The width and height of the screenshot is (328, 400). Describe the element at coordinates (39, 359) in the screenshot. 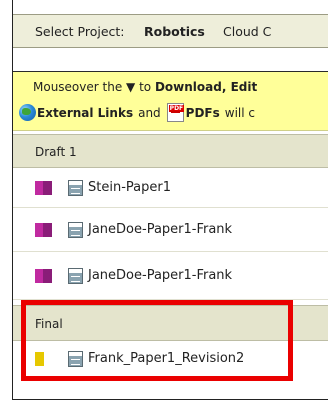

I see `single-person-icon` at that location.